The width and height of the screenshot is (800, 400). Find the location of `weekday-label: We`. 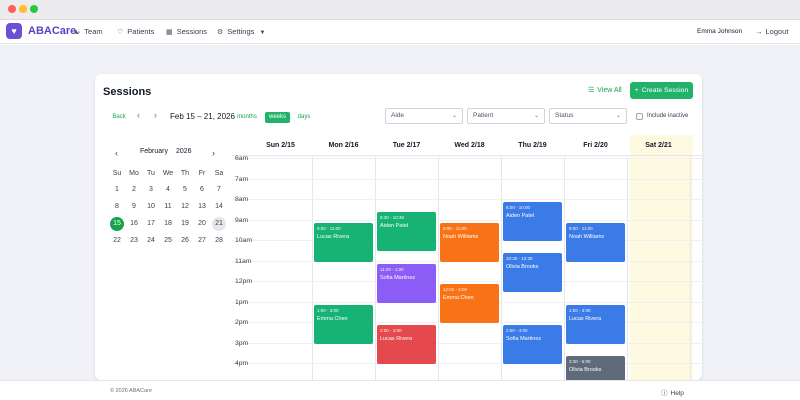

weekday-label: We is located at coordinates (168, 173).